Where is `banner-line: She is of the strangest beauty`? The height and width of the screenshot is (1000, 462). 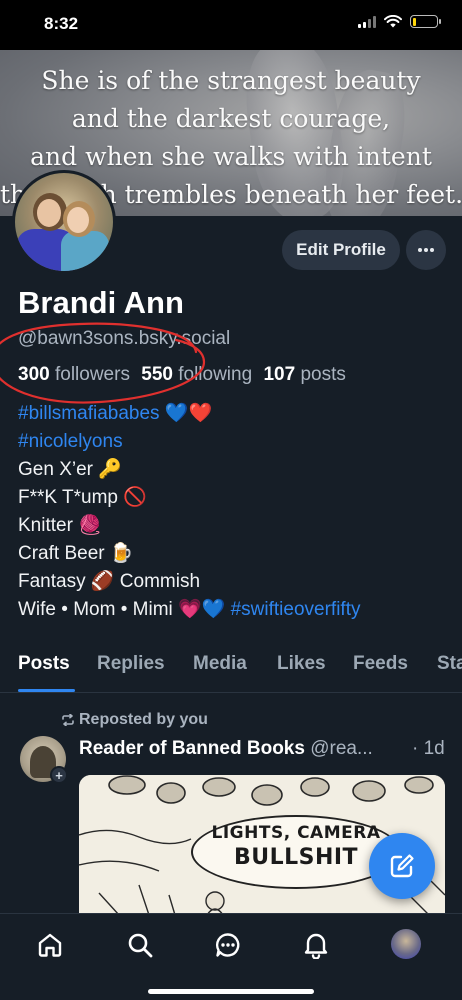 banner-line: She is of the strangest beauty is located at coordinates (231, 80).